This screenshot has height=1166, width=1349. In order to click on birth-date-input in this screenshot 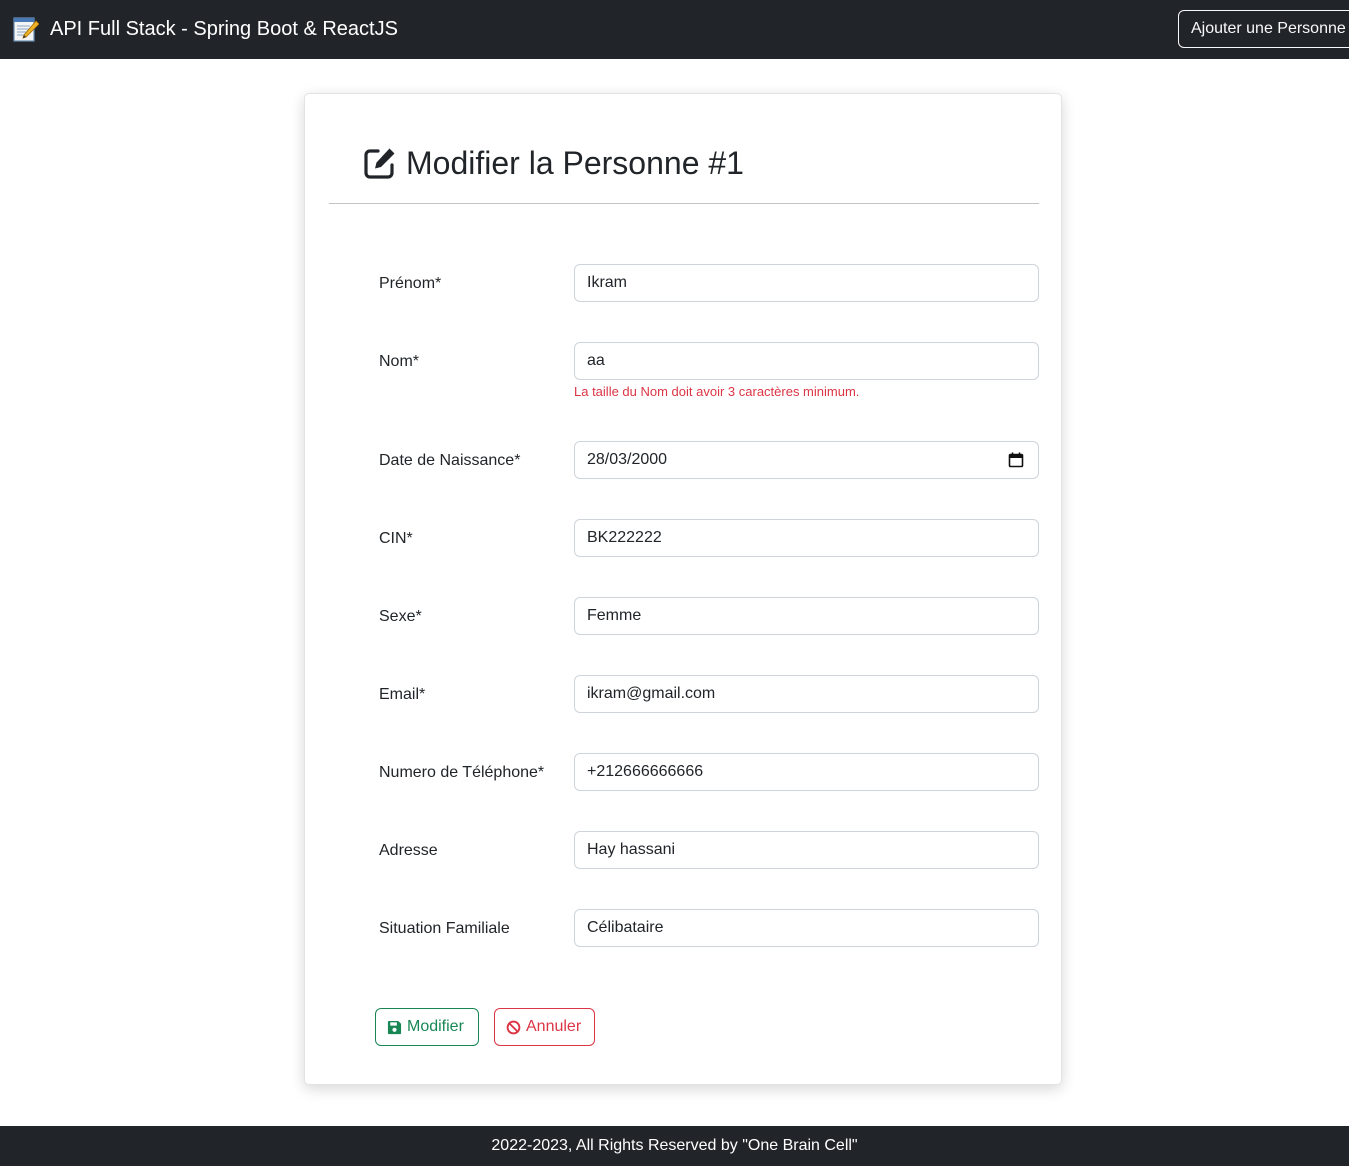, I will do `click(806, 460)`.